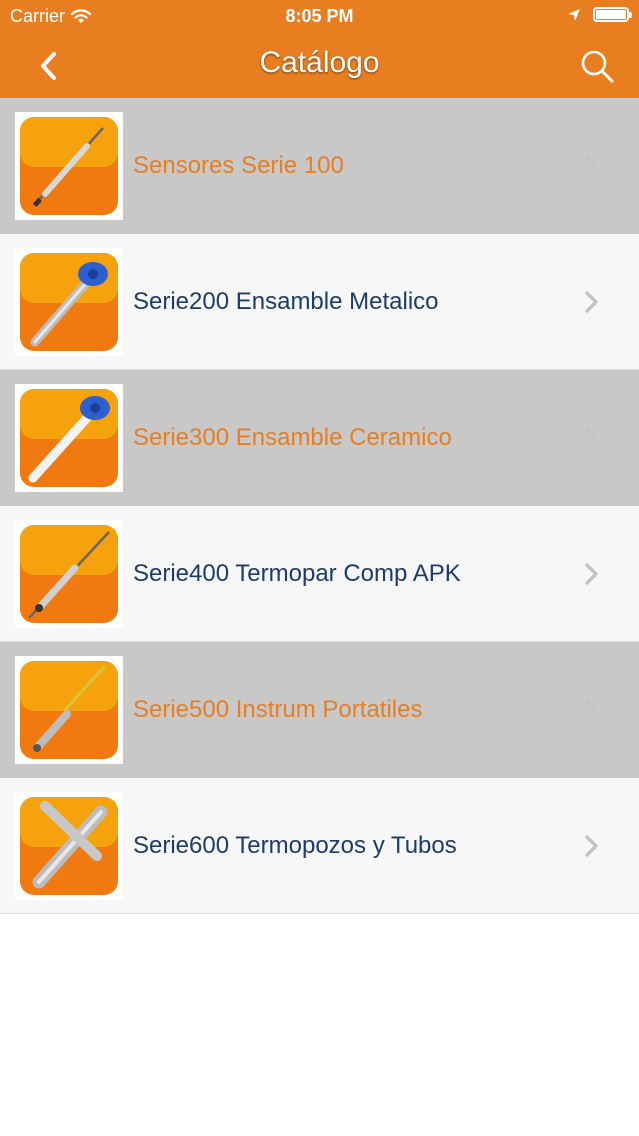  I want to click on list-item-serie300-ensamble-ceramico: Serie300 Ensamble Ceramico, so click(319, 438).